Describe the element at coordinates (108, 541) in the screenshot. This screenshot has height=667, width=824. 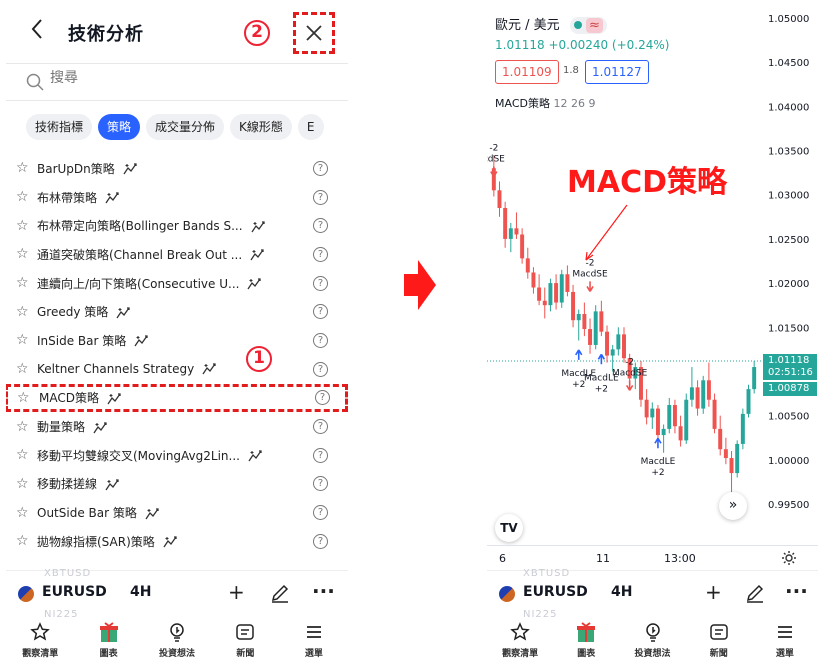
I see `strategy-label: 拋物線指標(SAR)策略` at that location.